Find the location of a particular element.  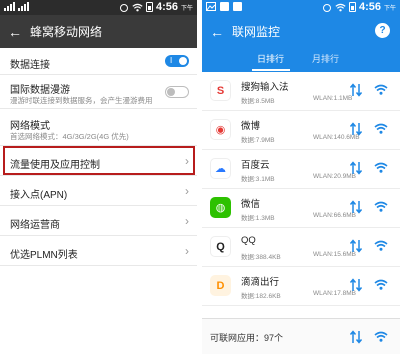

carrier-row: 网络运营商 › is located at coordinates (98, 221).